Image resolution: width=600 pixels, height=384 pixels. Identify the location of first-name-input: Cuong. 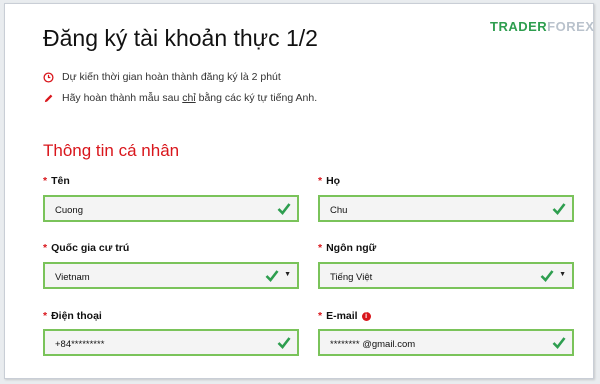
(171, 208).